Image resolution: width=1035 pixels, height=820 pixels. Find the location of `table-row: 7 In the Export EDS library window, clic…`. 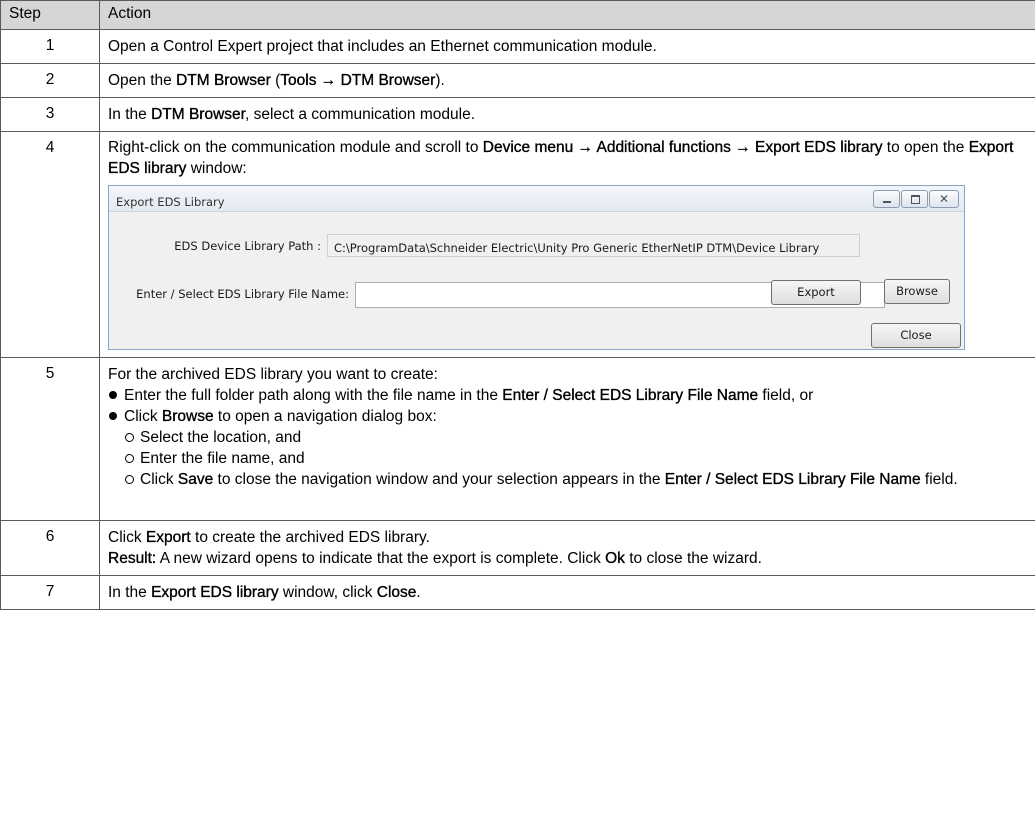

table-row: 7 In the Export EDS library window, clic… is located at coordinates (517, 592).